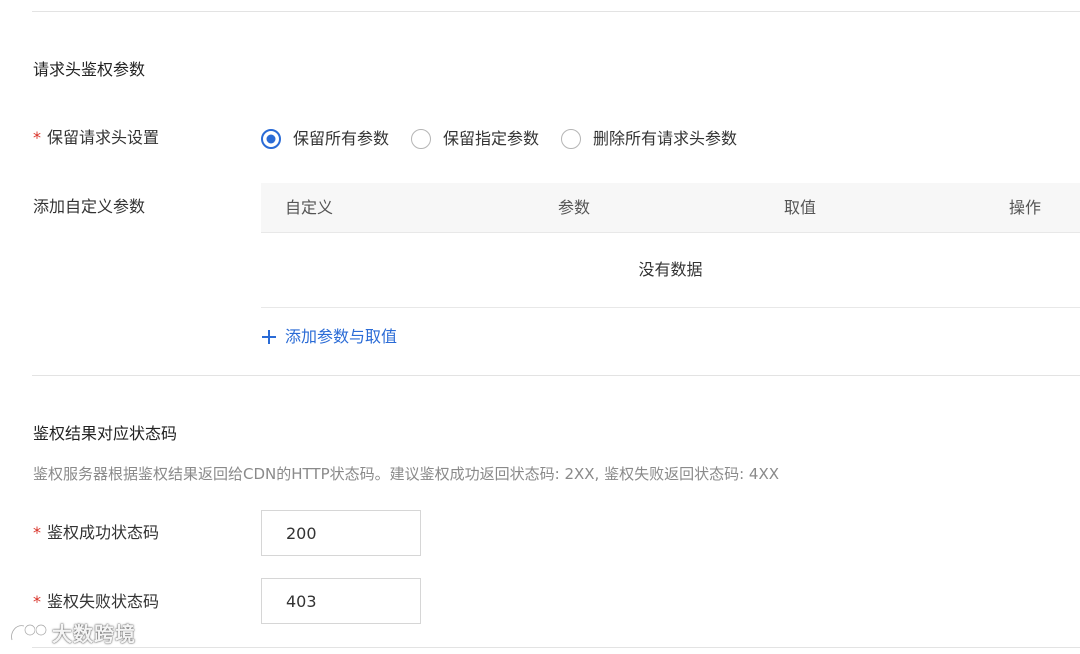 This screenshot has height=654, width=1080. Describe the element at coordinates (556, 647) in the screenshot. I see `bottom-divider` at that location.